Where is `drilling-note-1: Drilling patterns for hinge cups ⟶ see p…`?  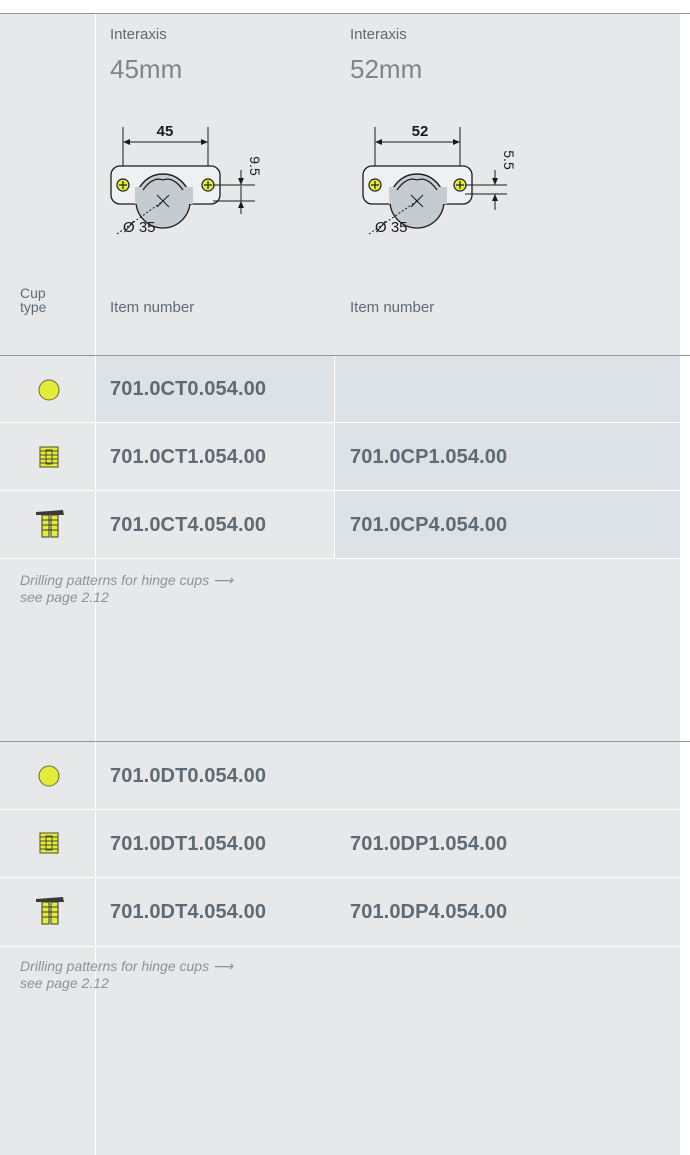 drilling-note-1: Drilling patterns for hinge cups ⟶ see p… is located at coordinates (126, 589).